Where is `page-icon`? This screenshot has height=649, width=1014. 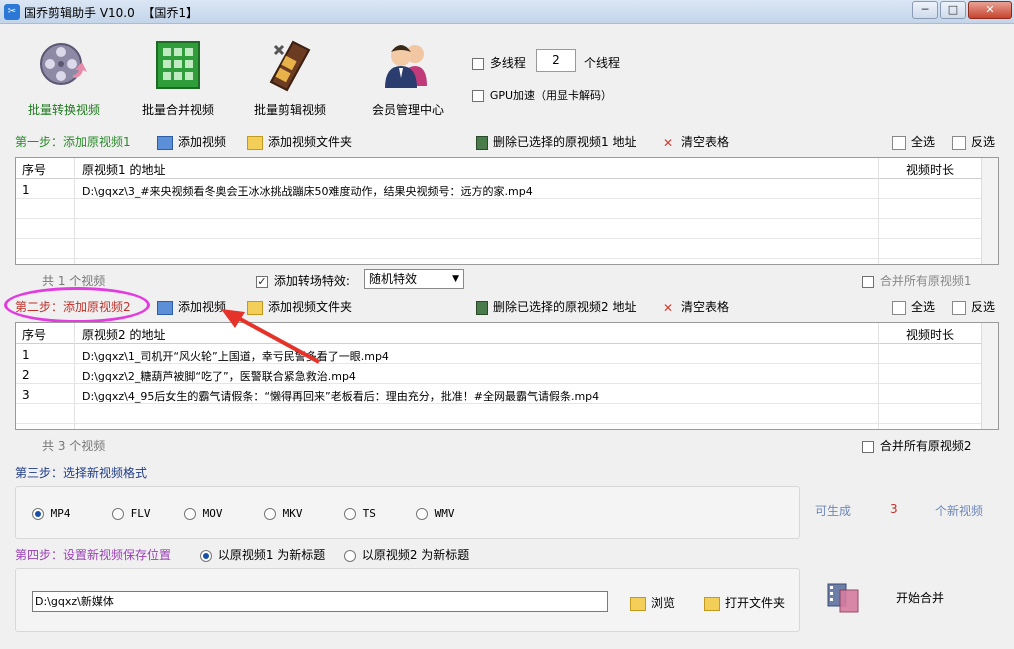 page-icon is located at coordinates (959, 307).